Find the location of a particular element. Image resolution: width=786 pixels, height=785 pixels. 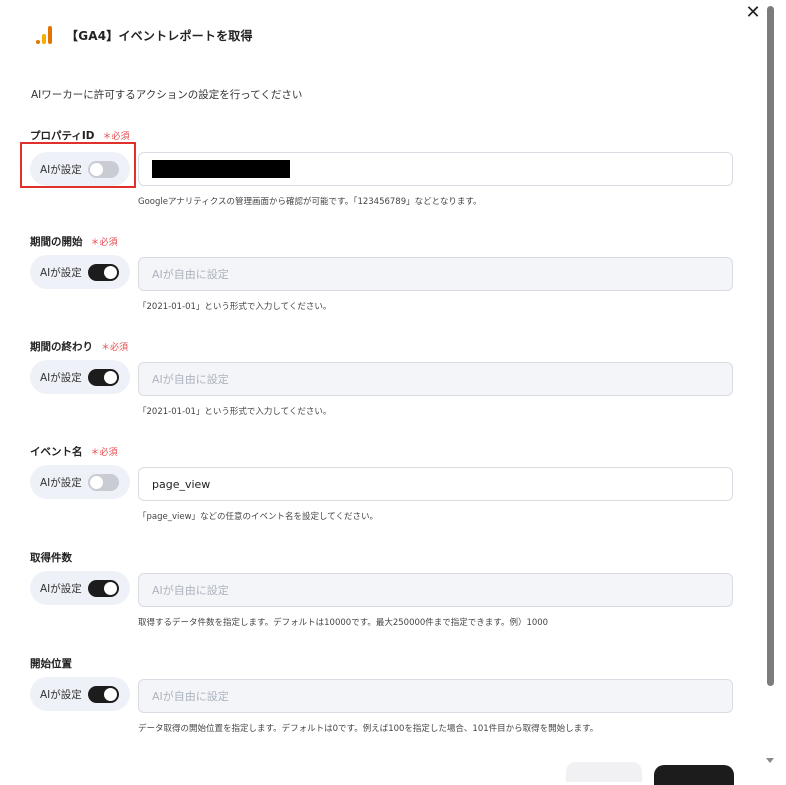

field-label: 期間の終わり is located at coordinates (61, 346).